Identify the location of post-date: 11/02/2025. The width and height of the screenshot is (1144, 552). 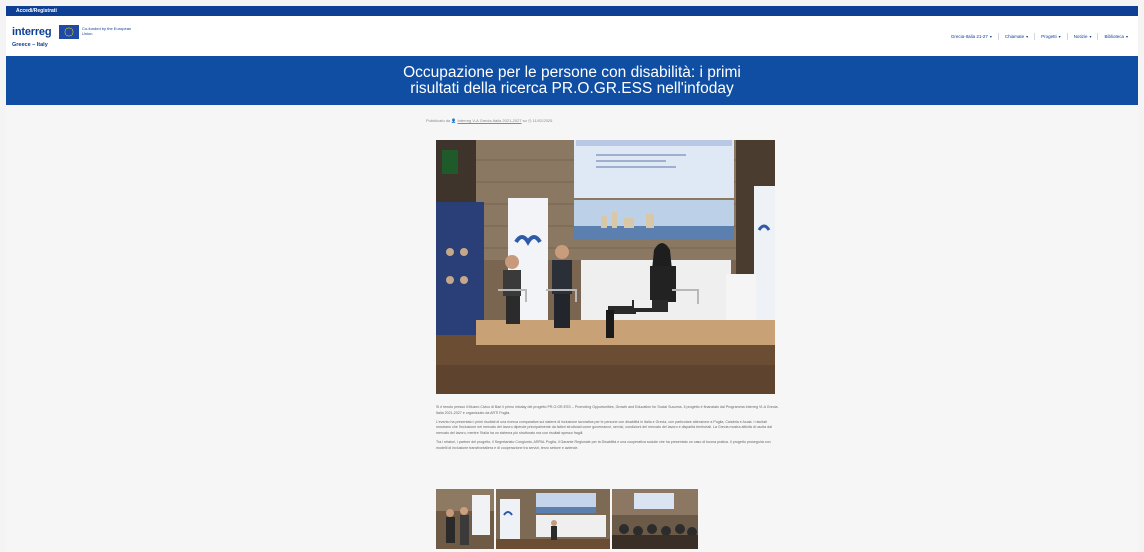
(542, 120).